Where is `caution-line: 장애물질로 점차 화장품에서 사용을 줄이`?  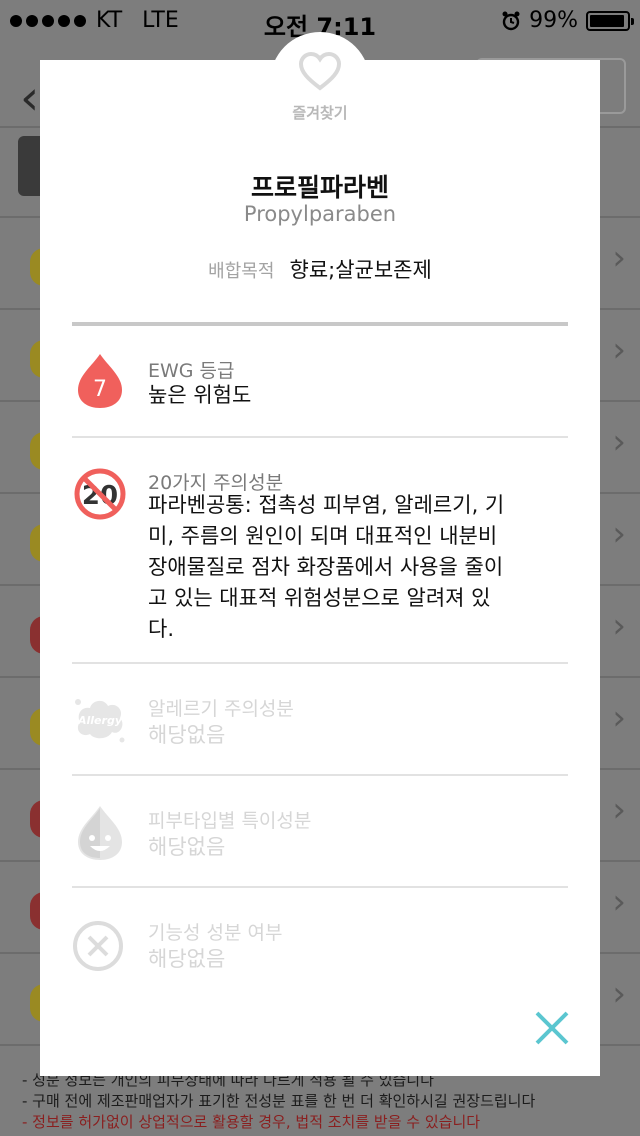
caution-line: 장애물질로 점차 화장품에서 사용을 줄이 is located at coordinates (326, 567).